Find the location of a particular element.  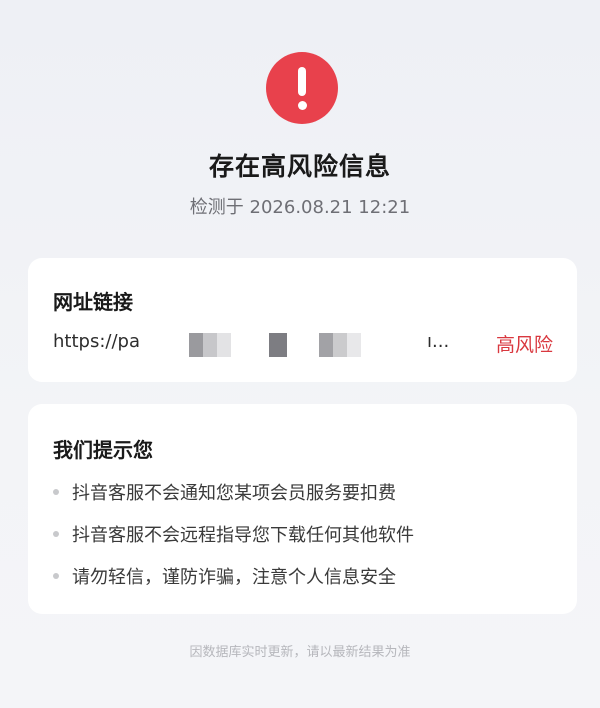

exclamation-circle-icon is located at coordinates (302, 88).